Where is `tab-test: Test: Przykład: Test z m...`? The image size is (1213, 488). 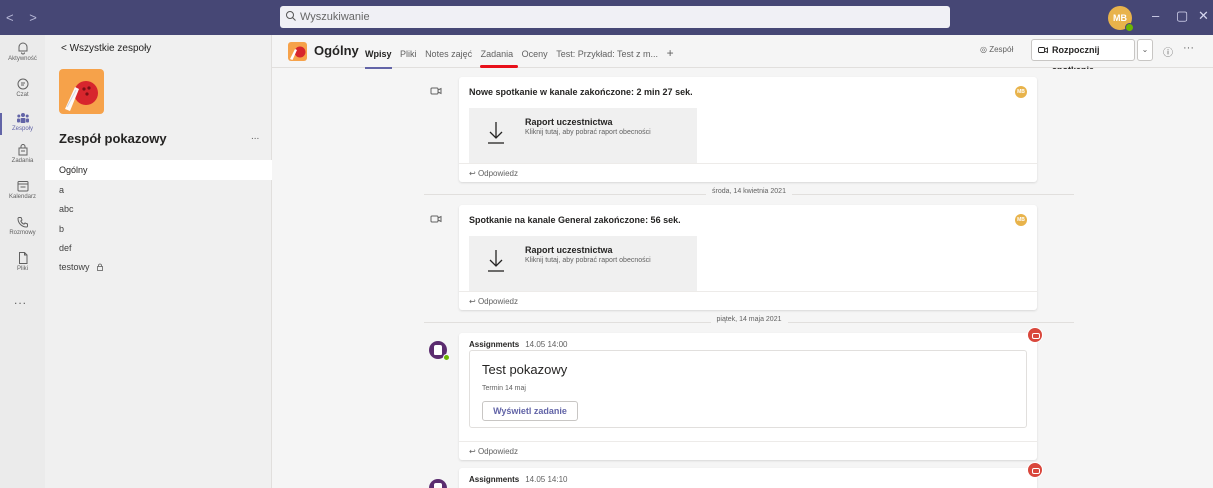 tab-test: Test: Przykład: Test z m... is located at coordinates (607, 54).